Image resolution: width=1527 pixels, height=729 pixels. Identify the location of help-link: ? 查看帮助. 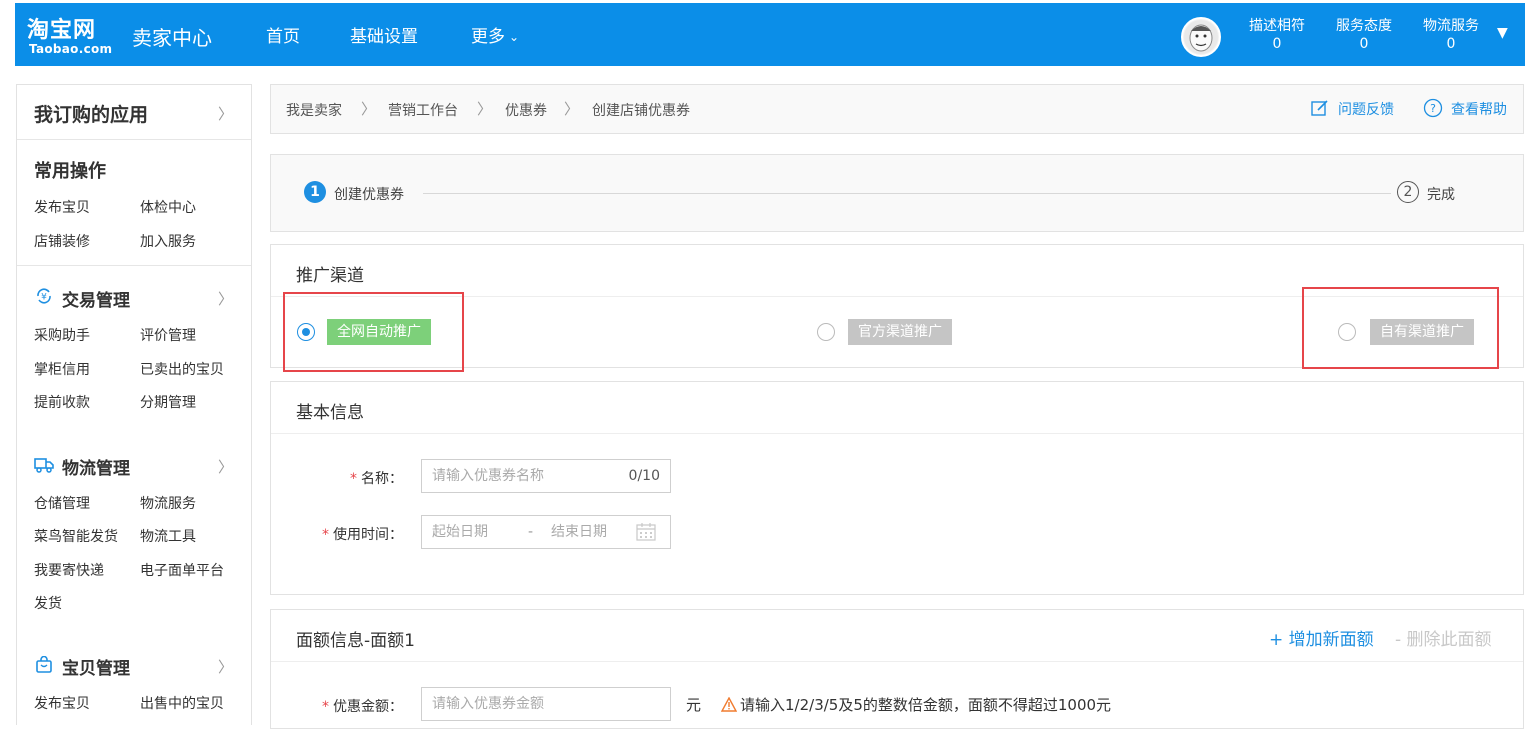
(1465, 108).